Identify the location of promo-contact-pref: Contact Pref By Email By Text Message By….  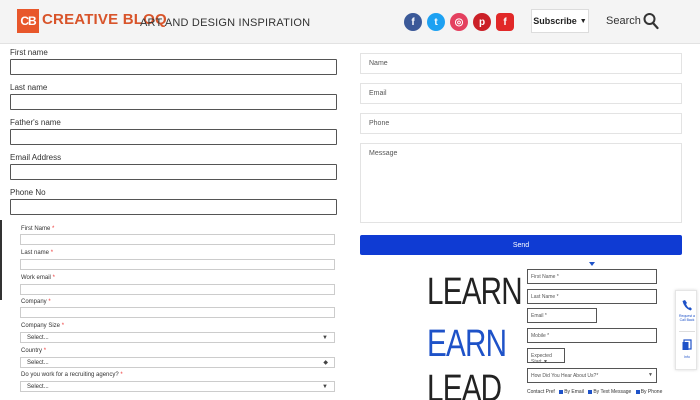
(595, 392).